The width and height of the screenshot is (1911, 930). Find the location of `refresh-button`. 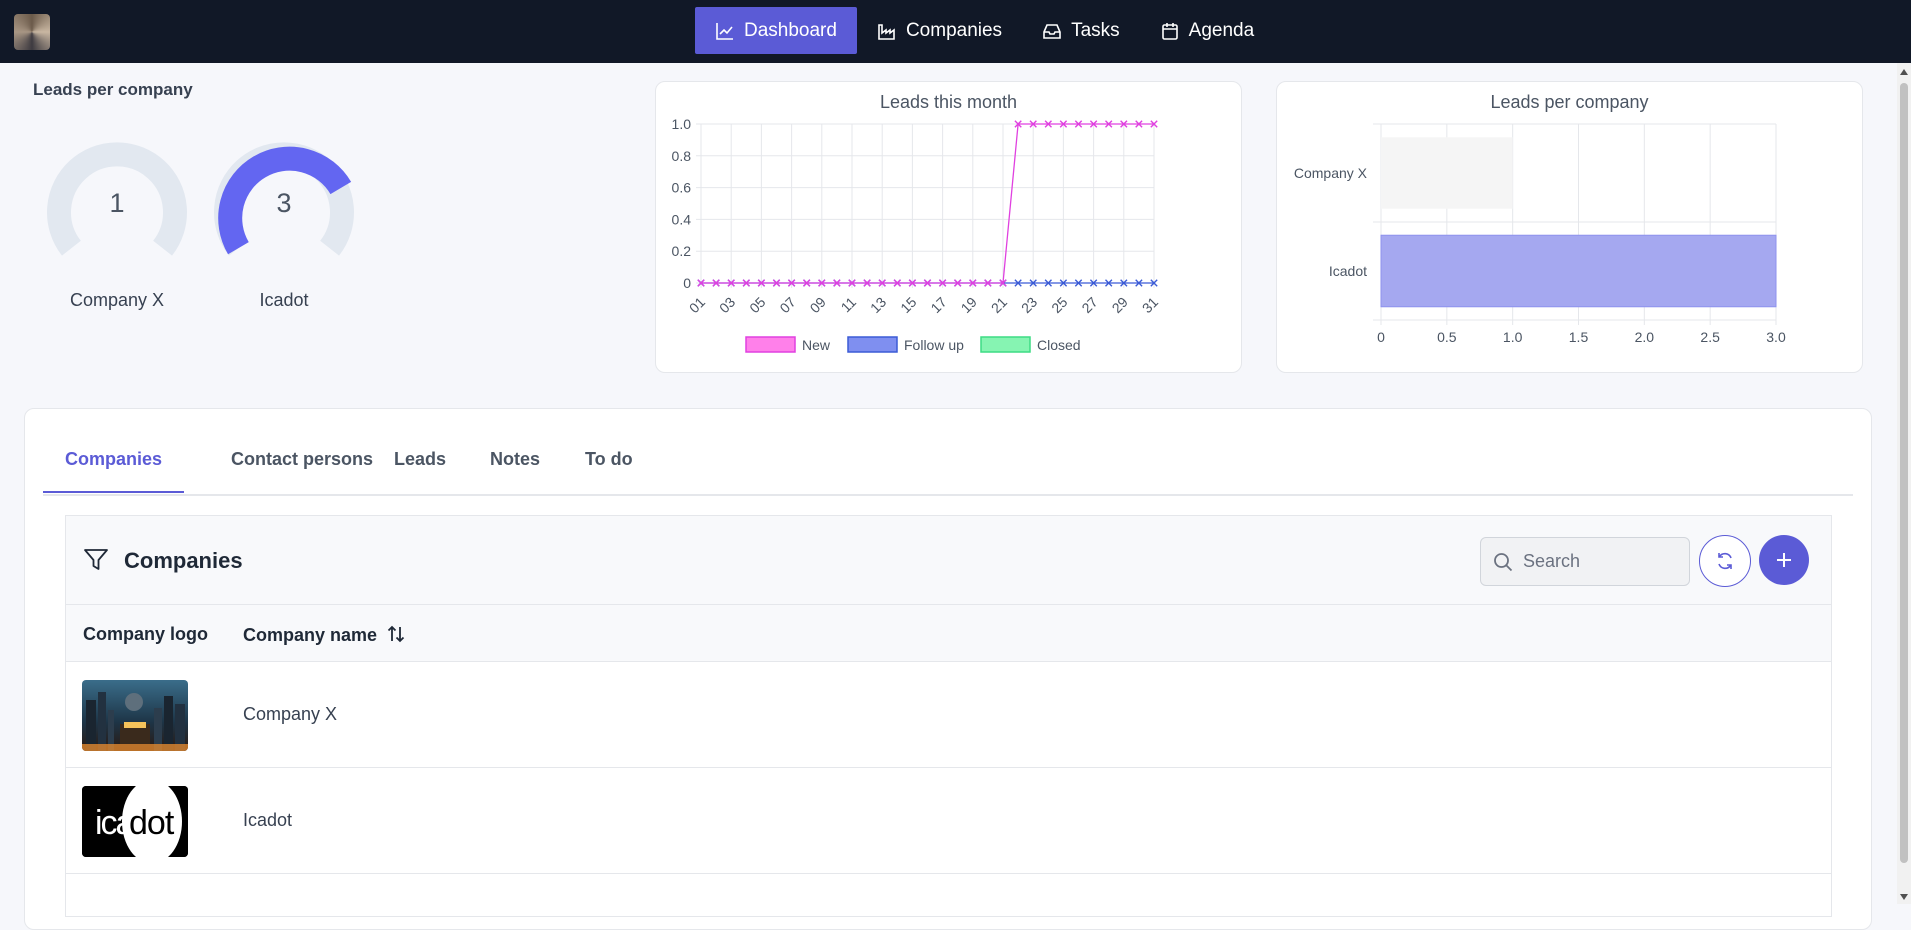

refresh-button is located at coordinates (1725, 561).